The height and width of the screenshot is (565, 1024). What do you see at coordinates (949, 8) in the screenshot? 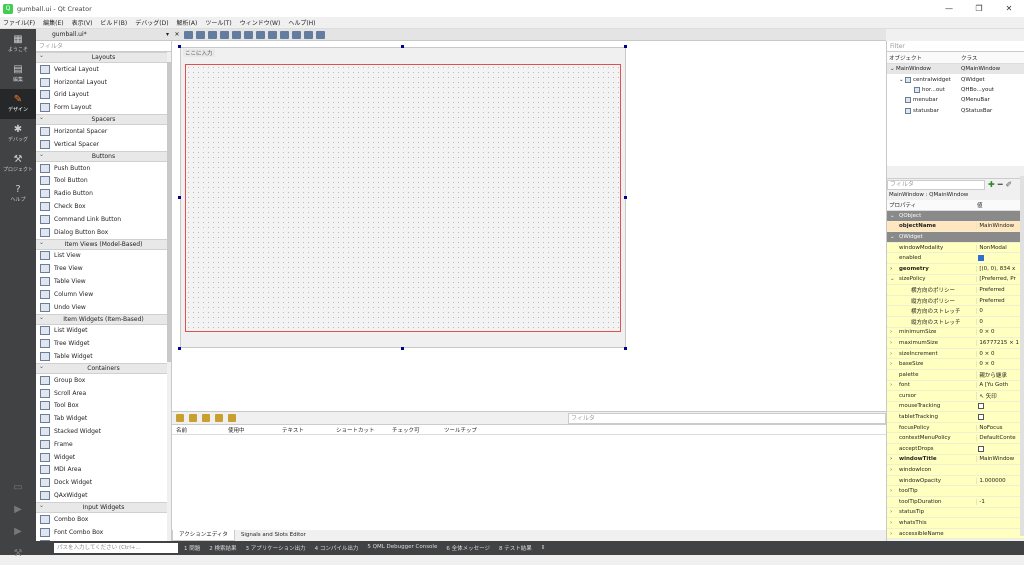
I see `minimize-button: —` at bounding box center [949, 8].